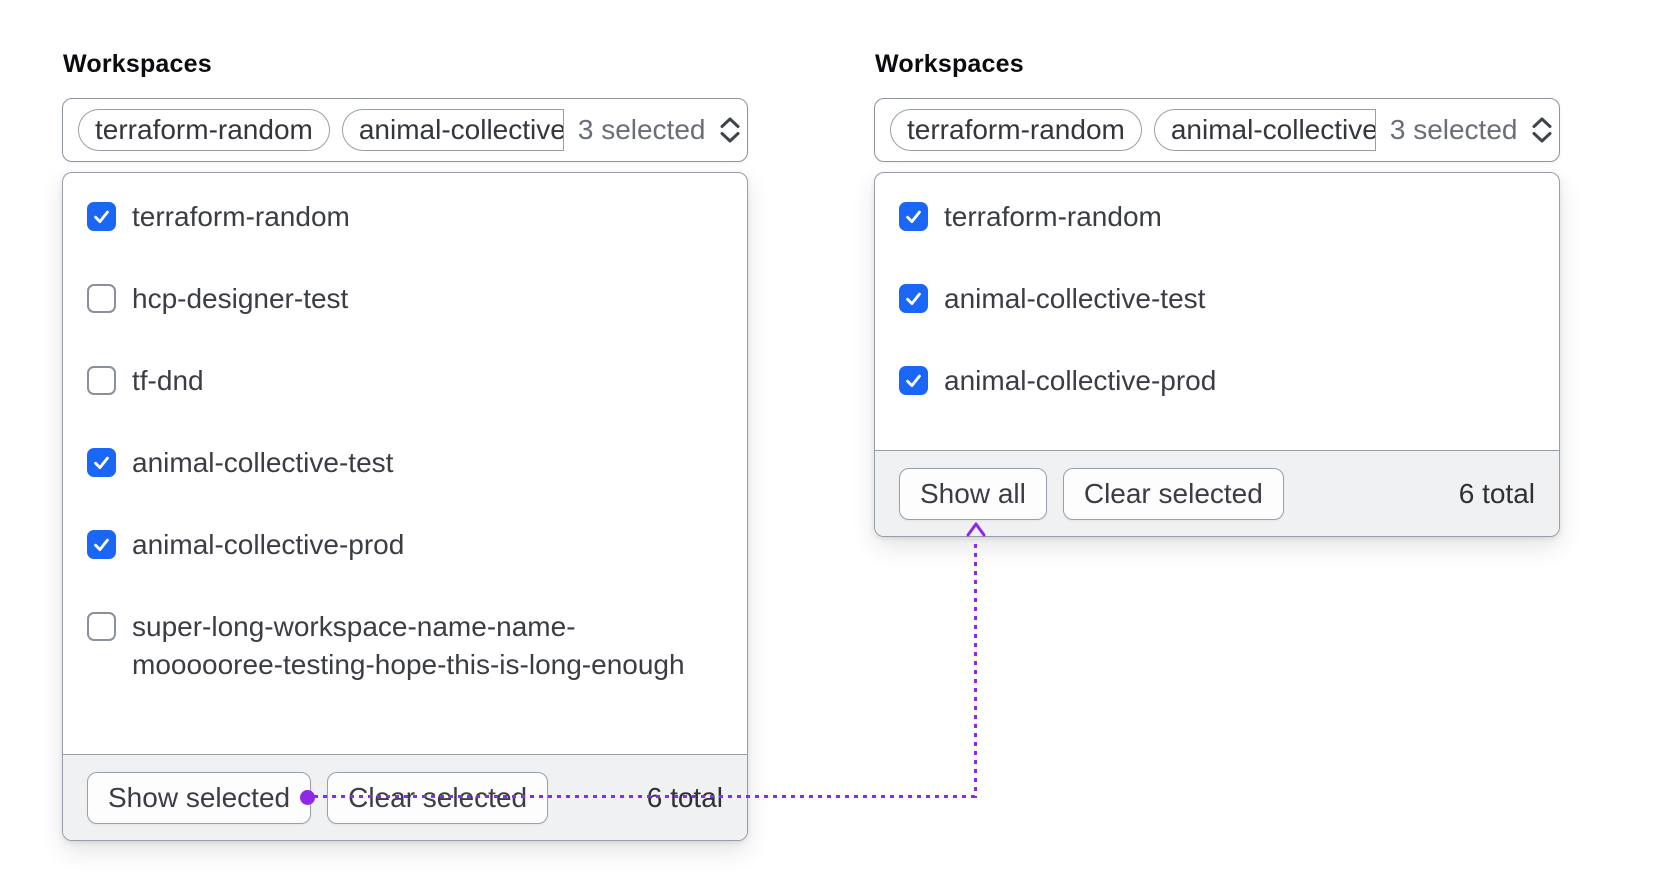 This screenshot has height=892, width=1672. I want to click on workspace-option-label: hcp-designer-test, so click(240, 298).